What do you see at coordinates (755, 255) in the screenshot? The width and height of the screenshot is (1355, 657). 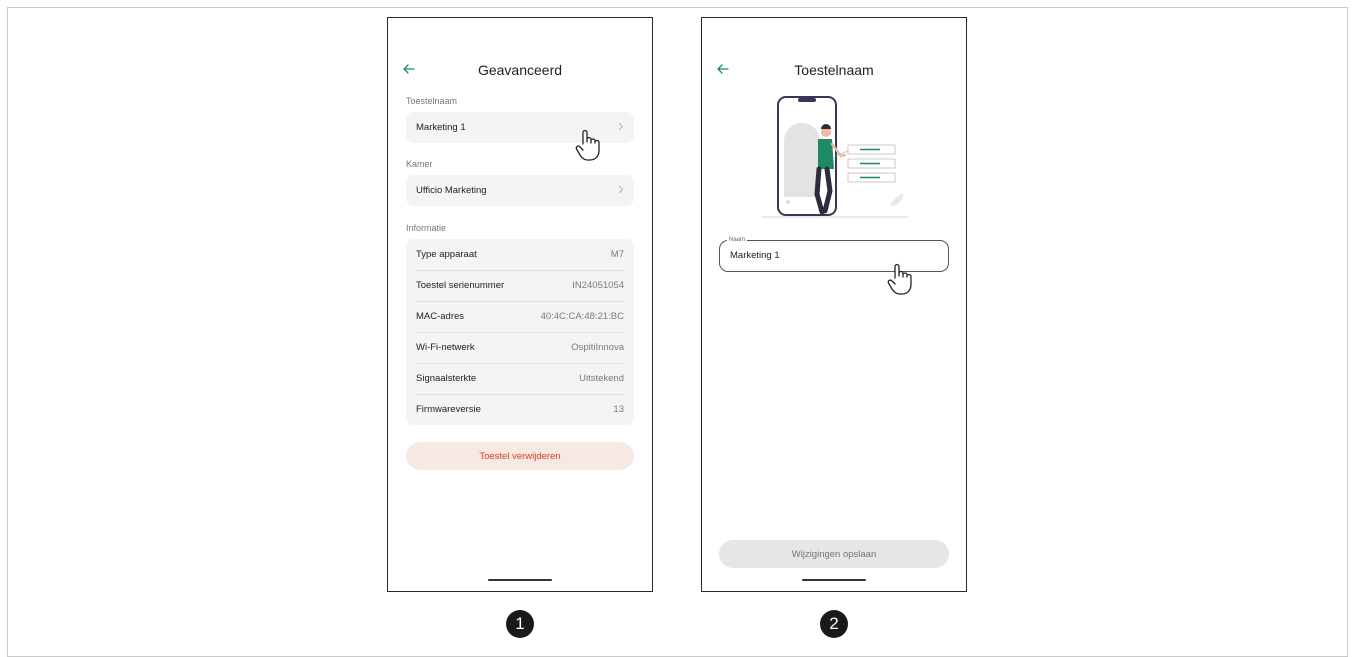 I see `name-field-value: Marketing 1` at bounding box center [755, 255].